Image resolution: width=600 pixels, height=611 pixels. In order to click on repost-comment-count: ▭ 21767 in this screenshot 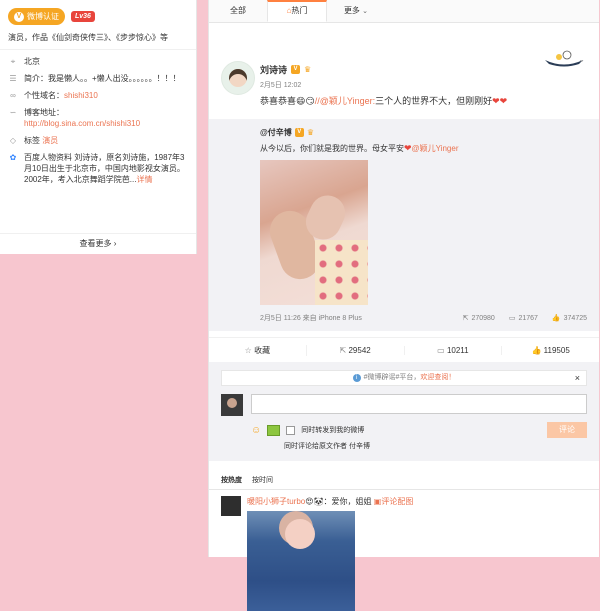, I will do `click(523, 318)`.